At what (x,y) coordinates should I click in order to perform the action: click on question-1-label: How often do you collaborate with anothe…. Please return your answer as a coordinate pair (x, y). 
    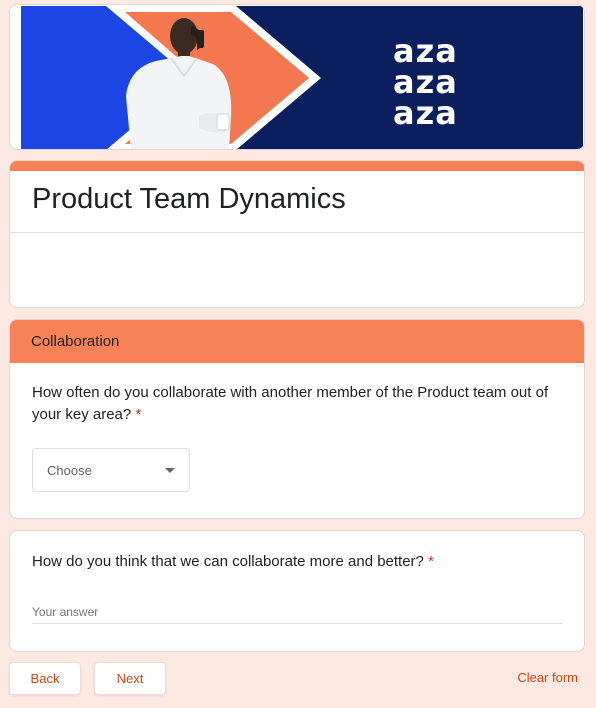
    Looking at the image, I should click on (290, 403).